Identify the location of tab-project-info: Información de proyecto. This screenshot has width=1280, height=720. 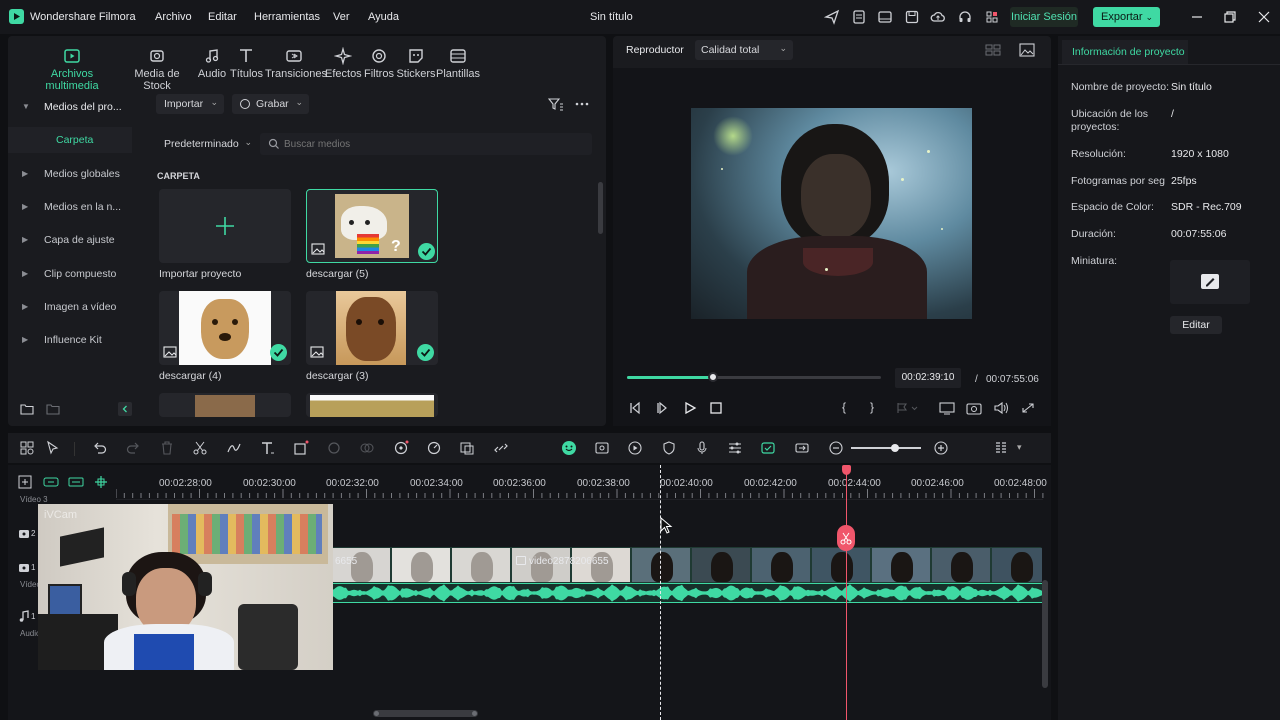
(1125, 52).